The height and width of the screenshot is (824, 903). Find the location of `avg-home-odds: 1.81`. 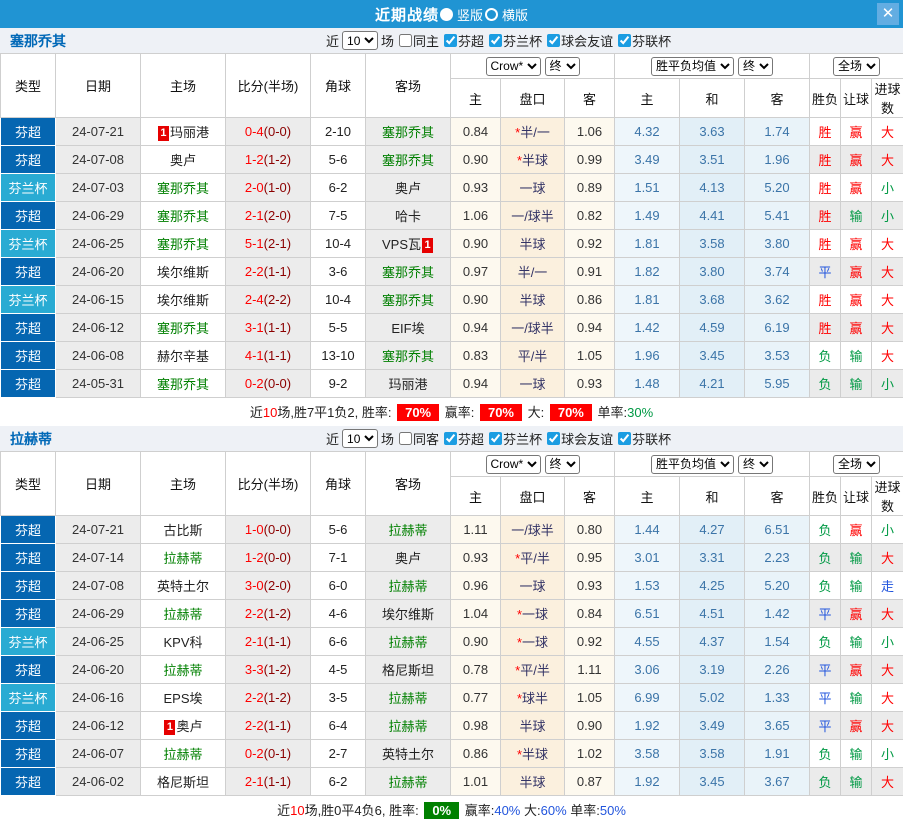

avg-home-odds: 1.81 is located at coordinates (647, 300).